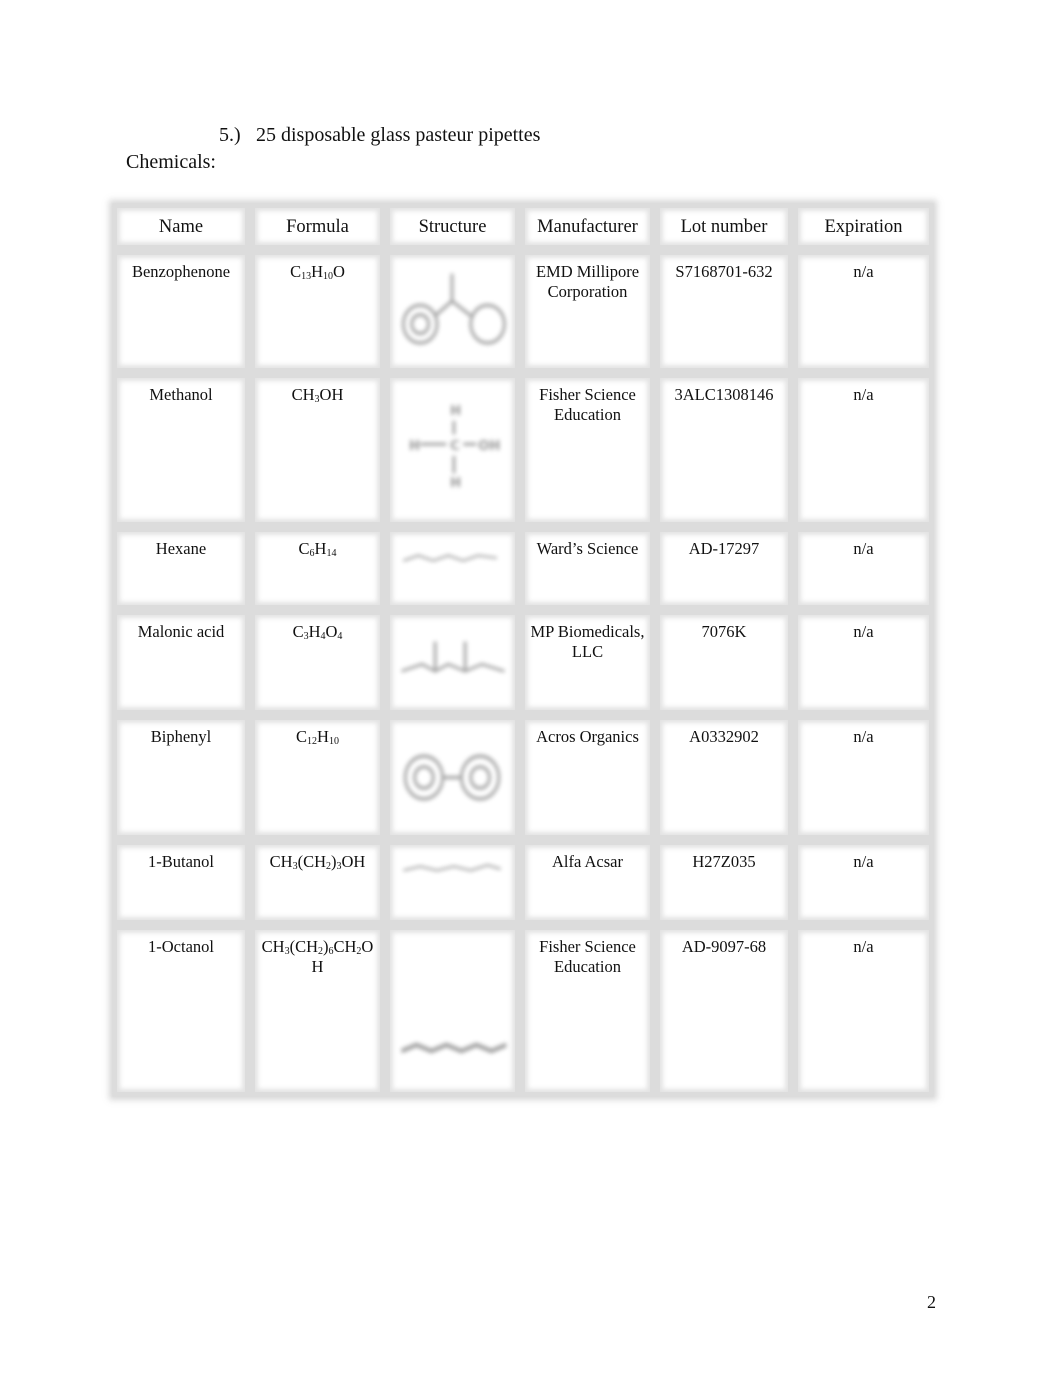  Describe the element at coordinates (398, 135) in the screenshot. I see `list-text: 25 disposable glass pasteur pipettes` at that location.